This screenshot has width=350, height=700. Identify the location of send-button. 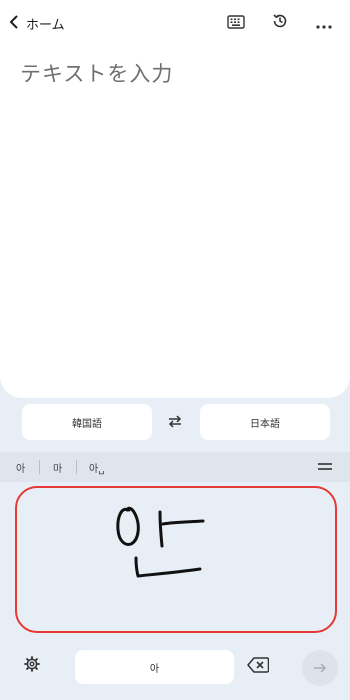
(320, 668).